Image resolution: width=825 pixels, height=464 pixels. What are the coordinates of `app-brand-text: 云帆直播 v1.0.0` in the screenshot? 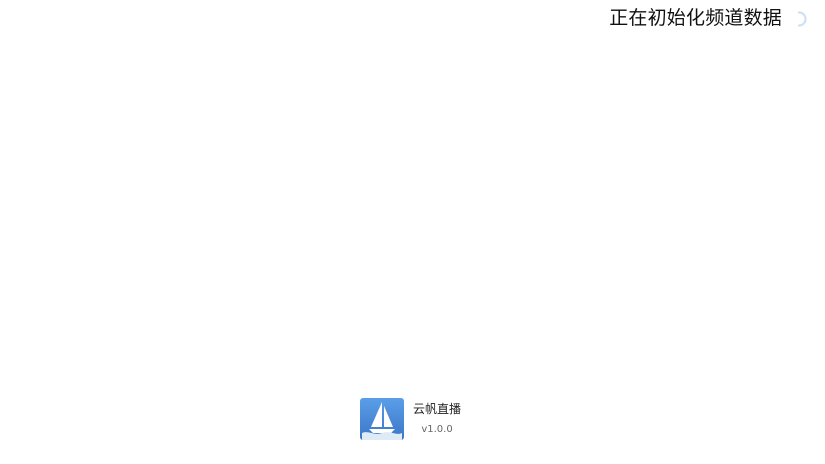 It's located at (437, 418).